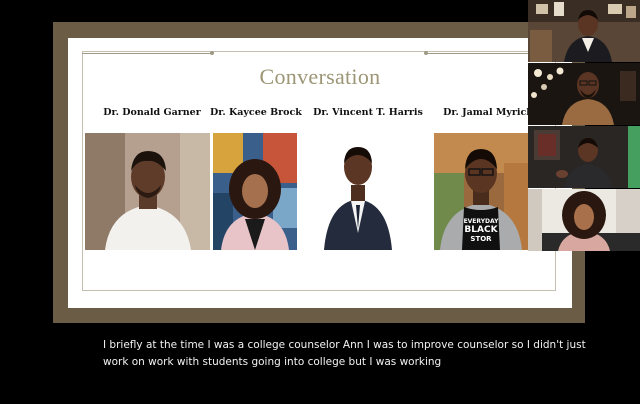 Image resolution: width=640 pixels, height=404 pixels. I want to click on slide-rule-left, so click(147, 53).